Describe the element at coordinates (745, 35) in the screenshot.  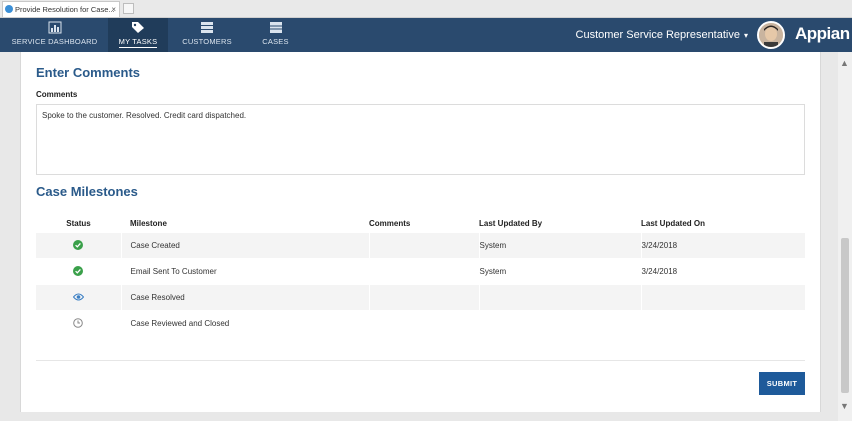
I see `chevron-down-icon: ▾` at that location.